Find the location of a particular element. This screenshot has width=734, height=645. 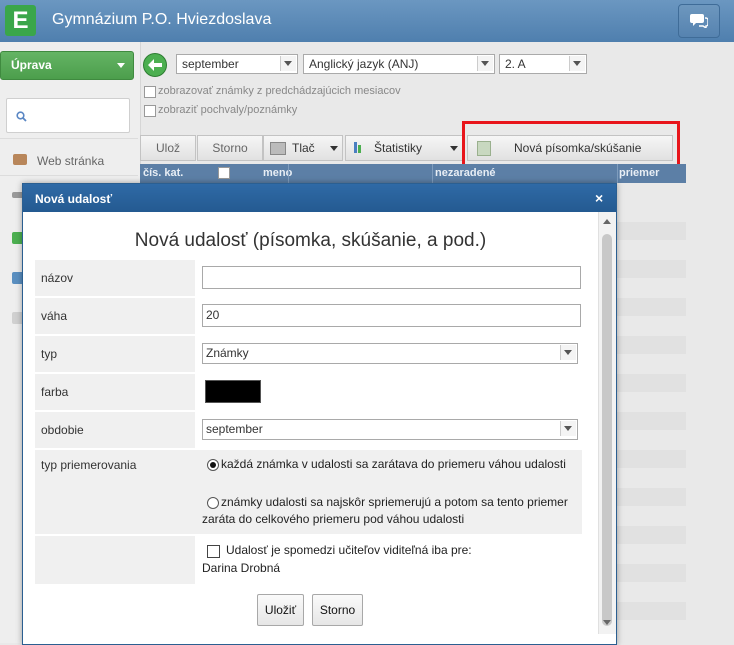

prev-months-checkbox is located at coordinates (150, 92).